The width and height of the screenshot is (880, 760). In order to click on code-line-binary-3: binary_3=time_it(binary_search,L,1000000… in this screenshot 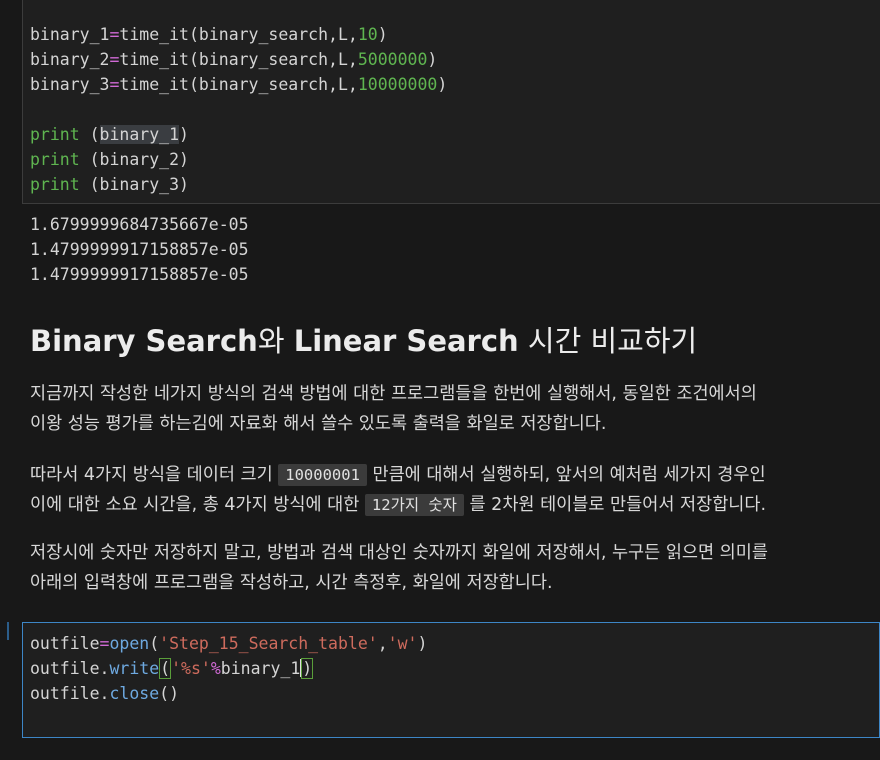, I will do `click(239, 84)`.